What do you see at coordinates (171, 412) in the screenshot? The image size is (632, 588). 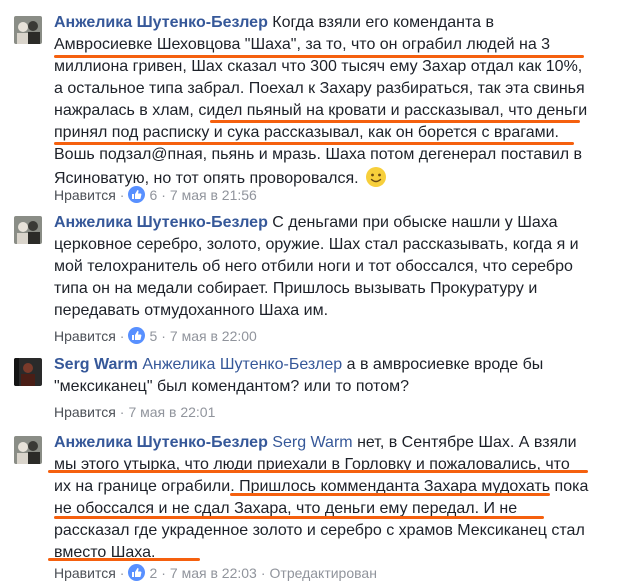 I see `comment-timestamp: 7 мая в 22:01` at bounding box center [171, 412].